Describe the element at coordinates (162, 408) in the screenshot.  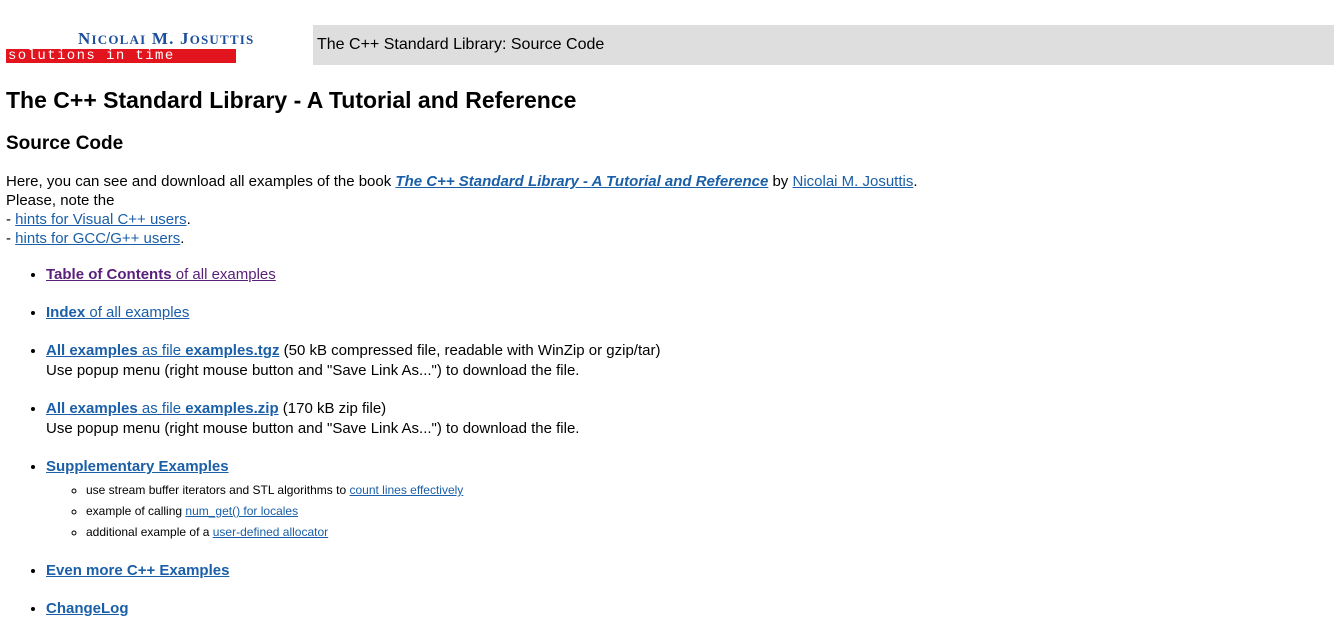
I see `examples-zip-link: All examples as file examples.zip` at that location.